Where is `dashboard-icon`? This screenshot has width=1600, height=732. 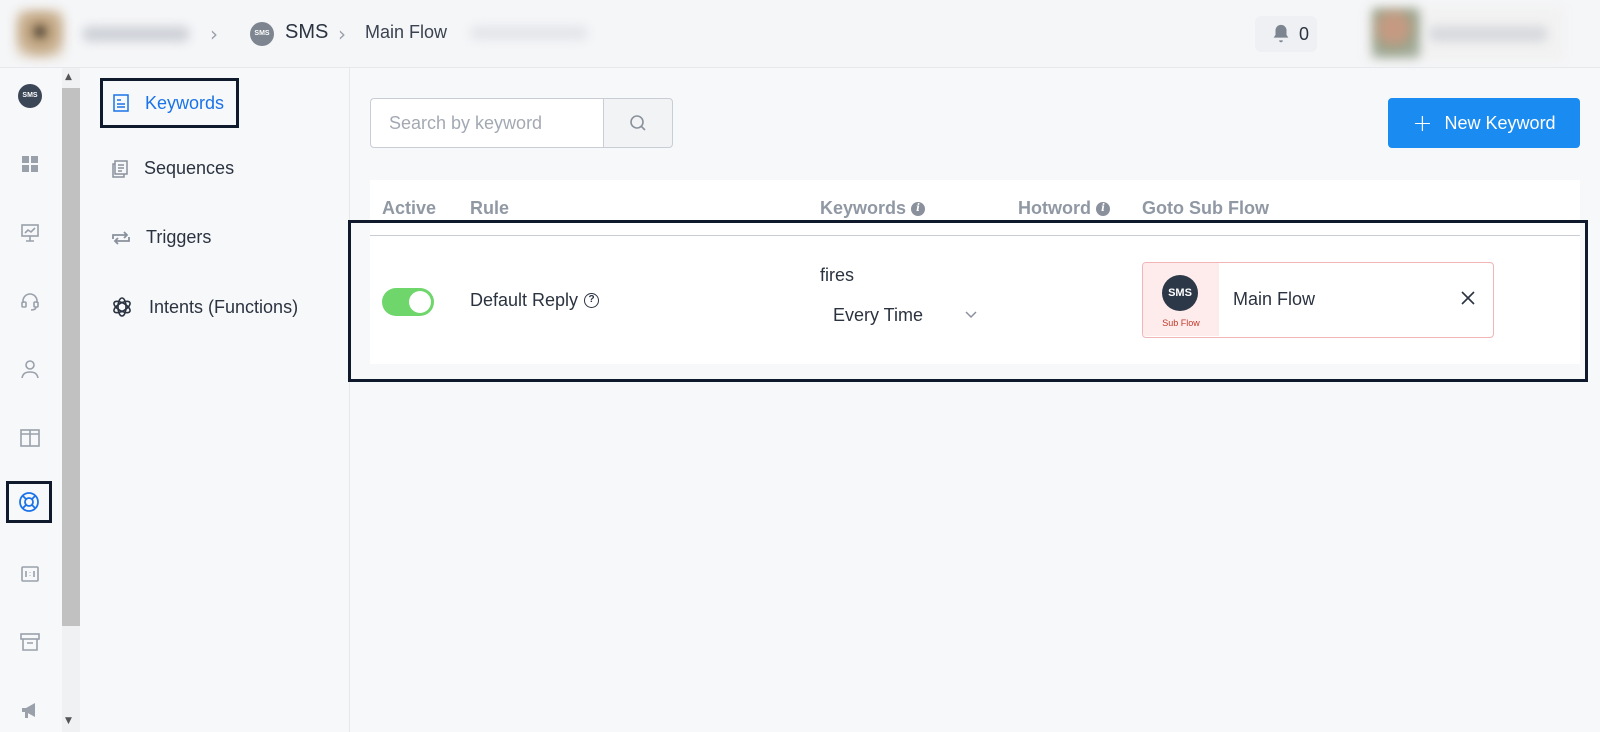 dashboard-icon is located at coordinates (30, 164).